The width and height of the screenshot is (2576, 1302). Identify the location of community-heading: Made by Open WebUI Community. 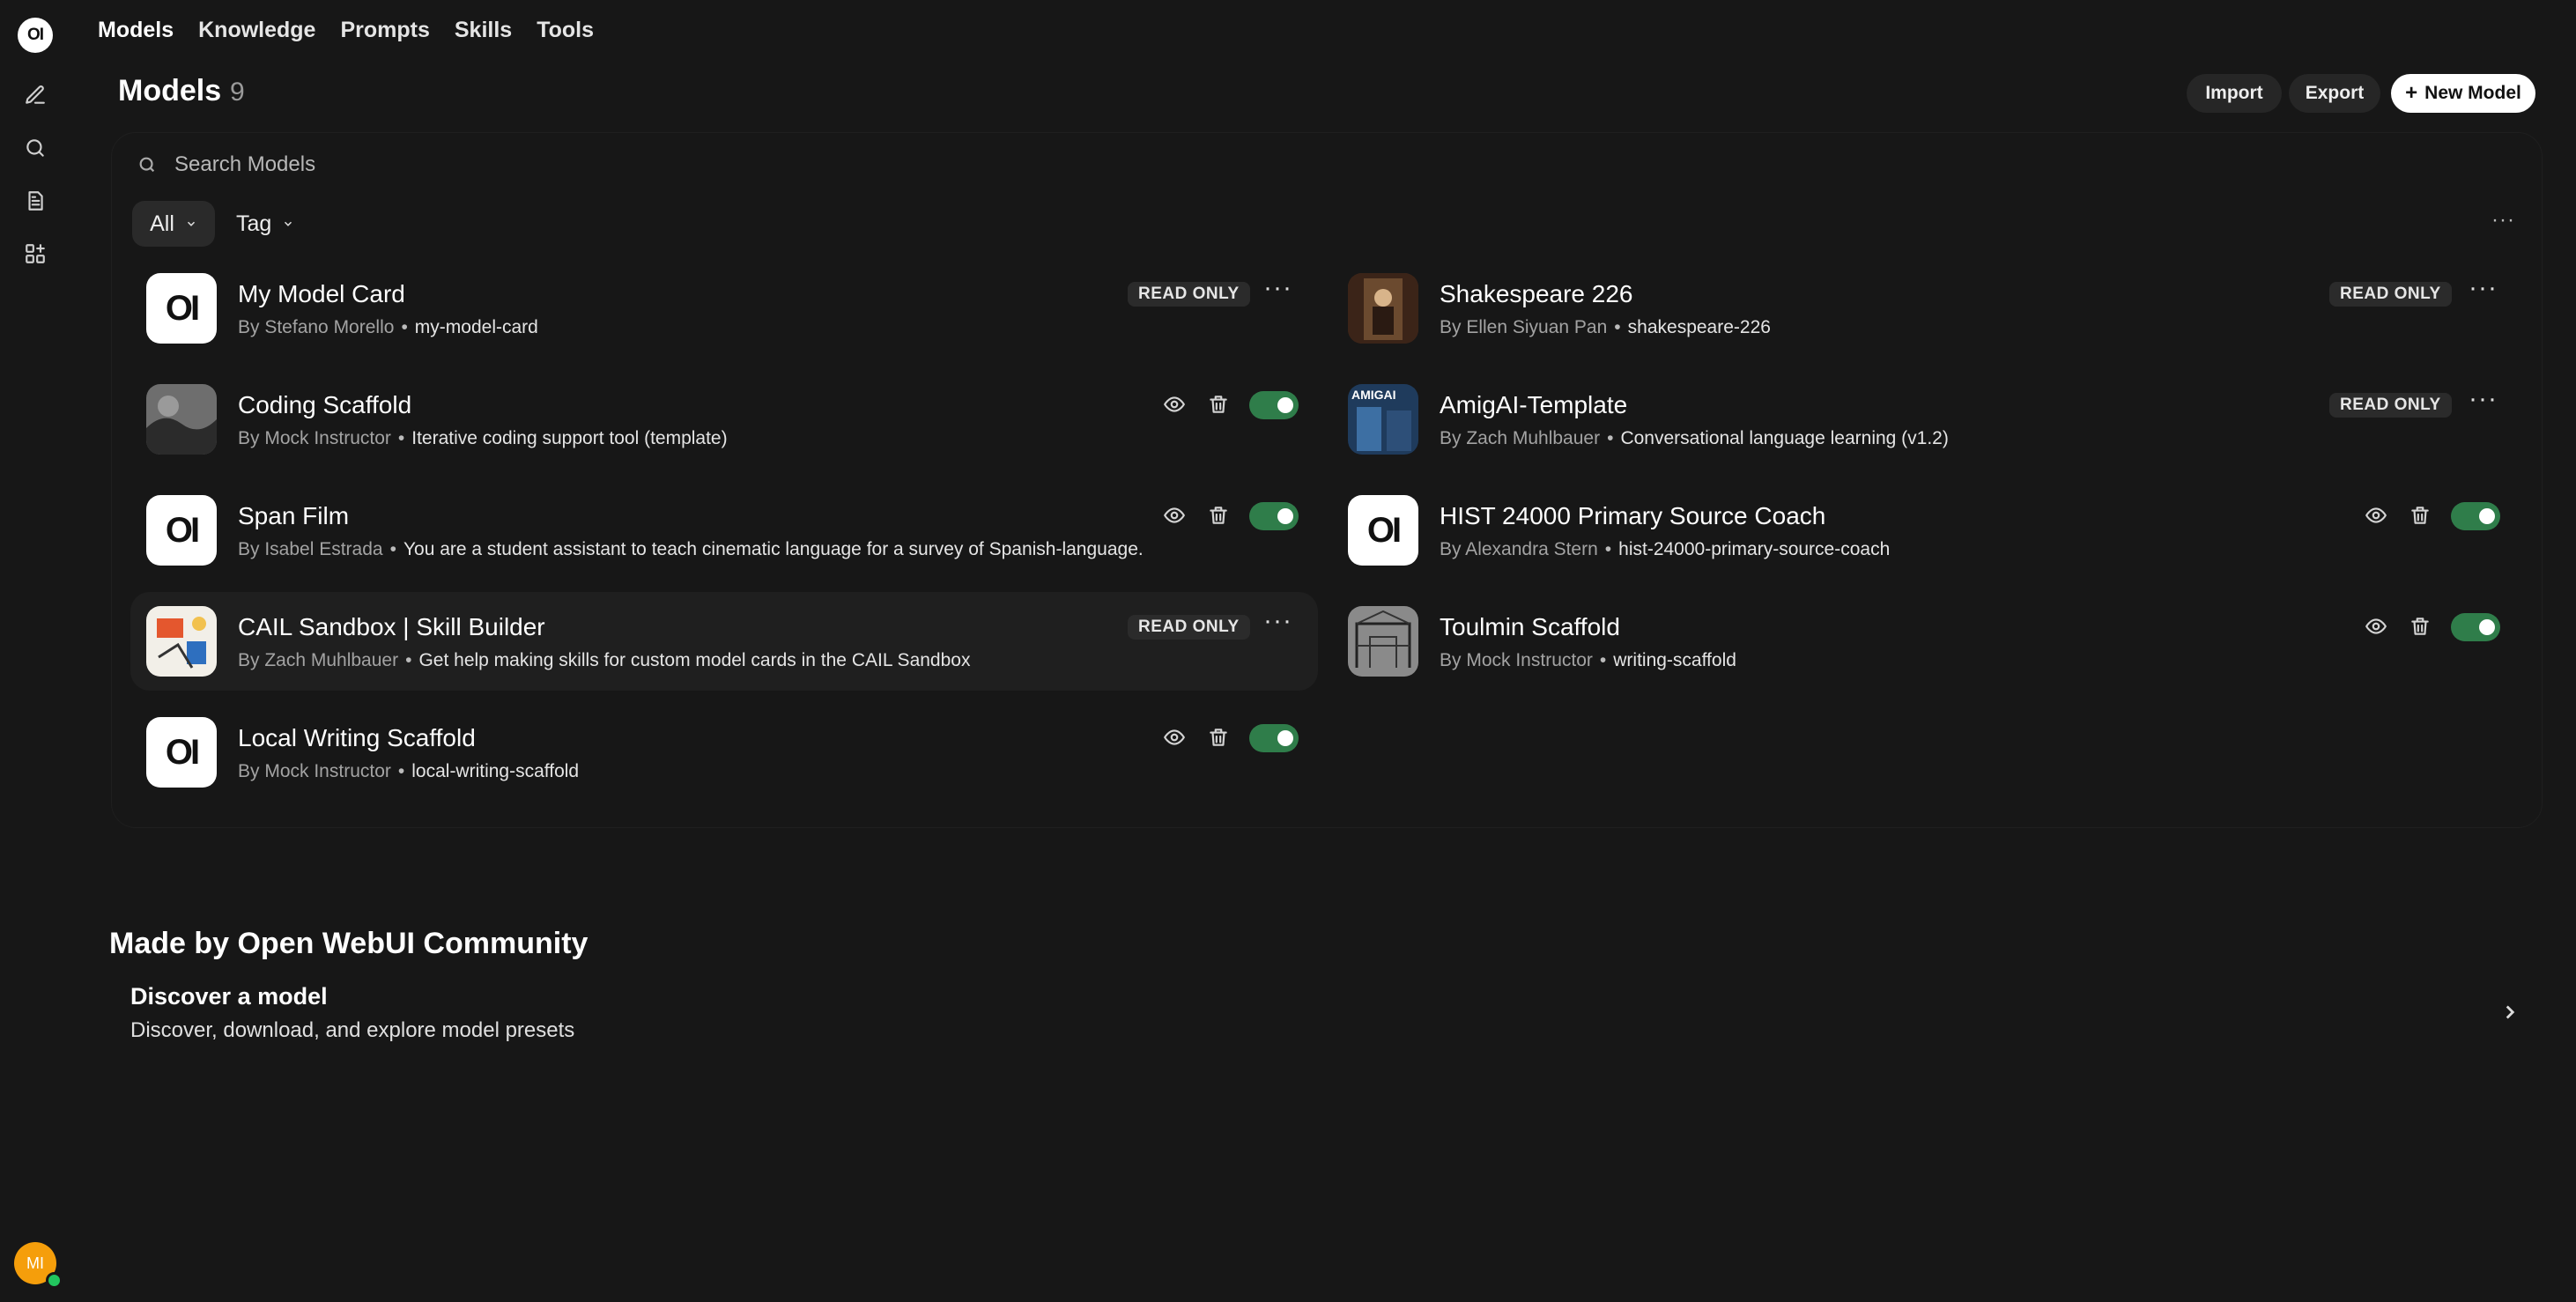
(348, 943).